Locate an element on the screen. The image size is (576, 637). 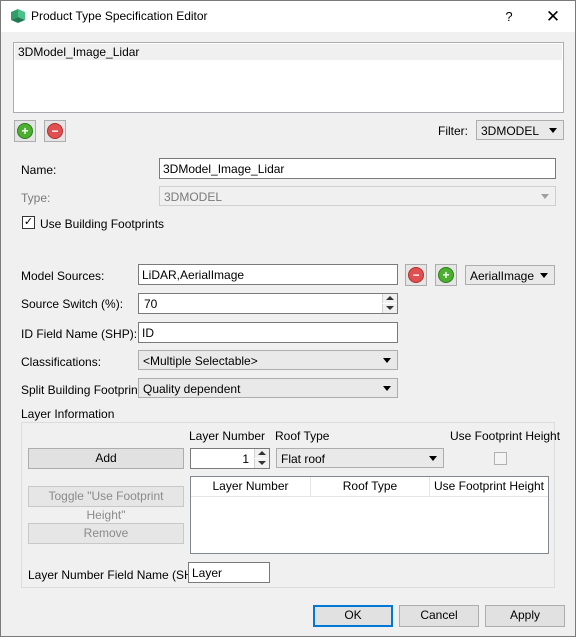
app-icon is located at coordinates (18, 16).